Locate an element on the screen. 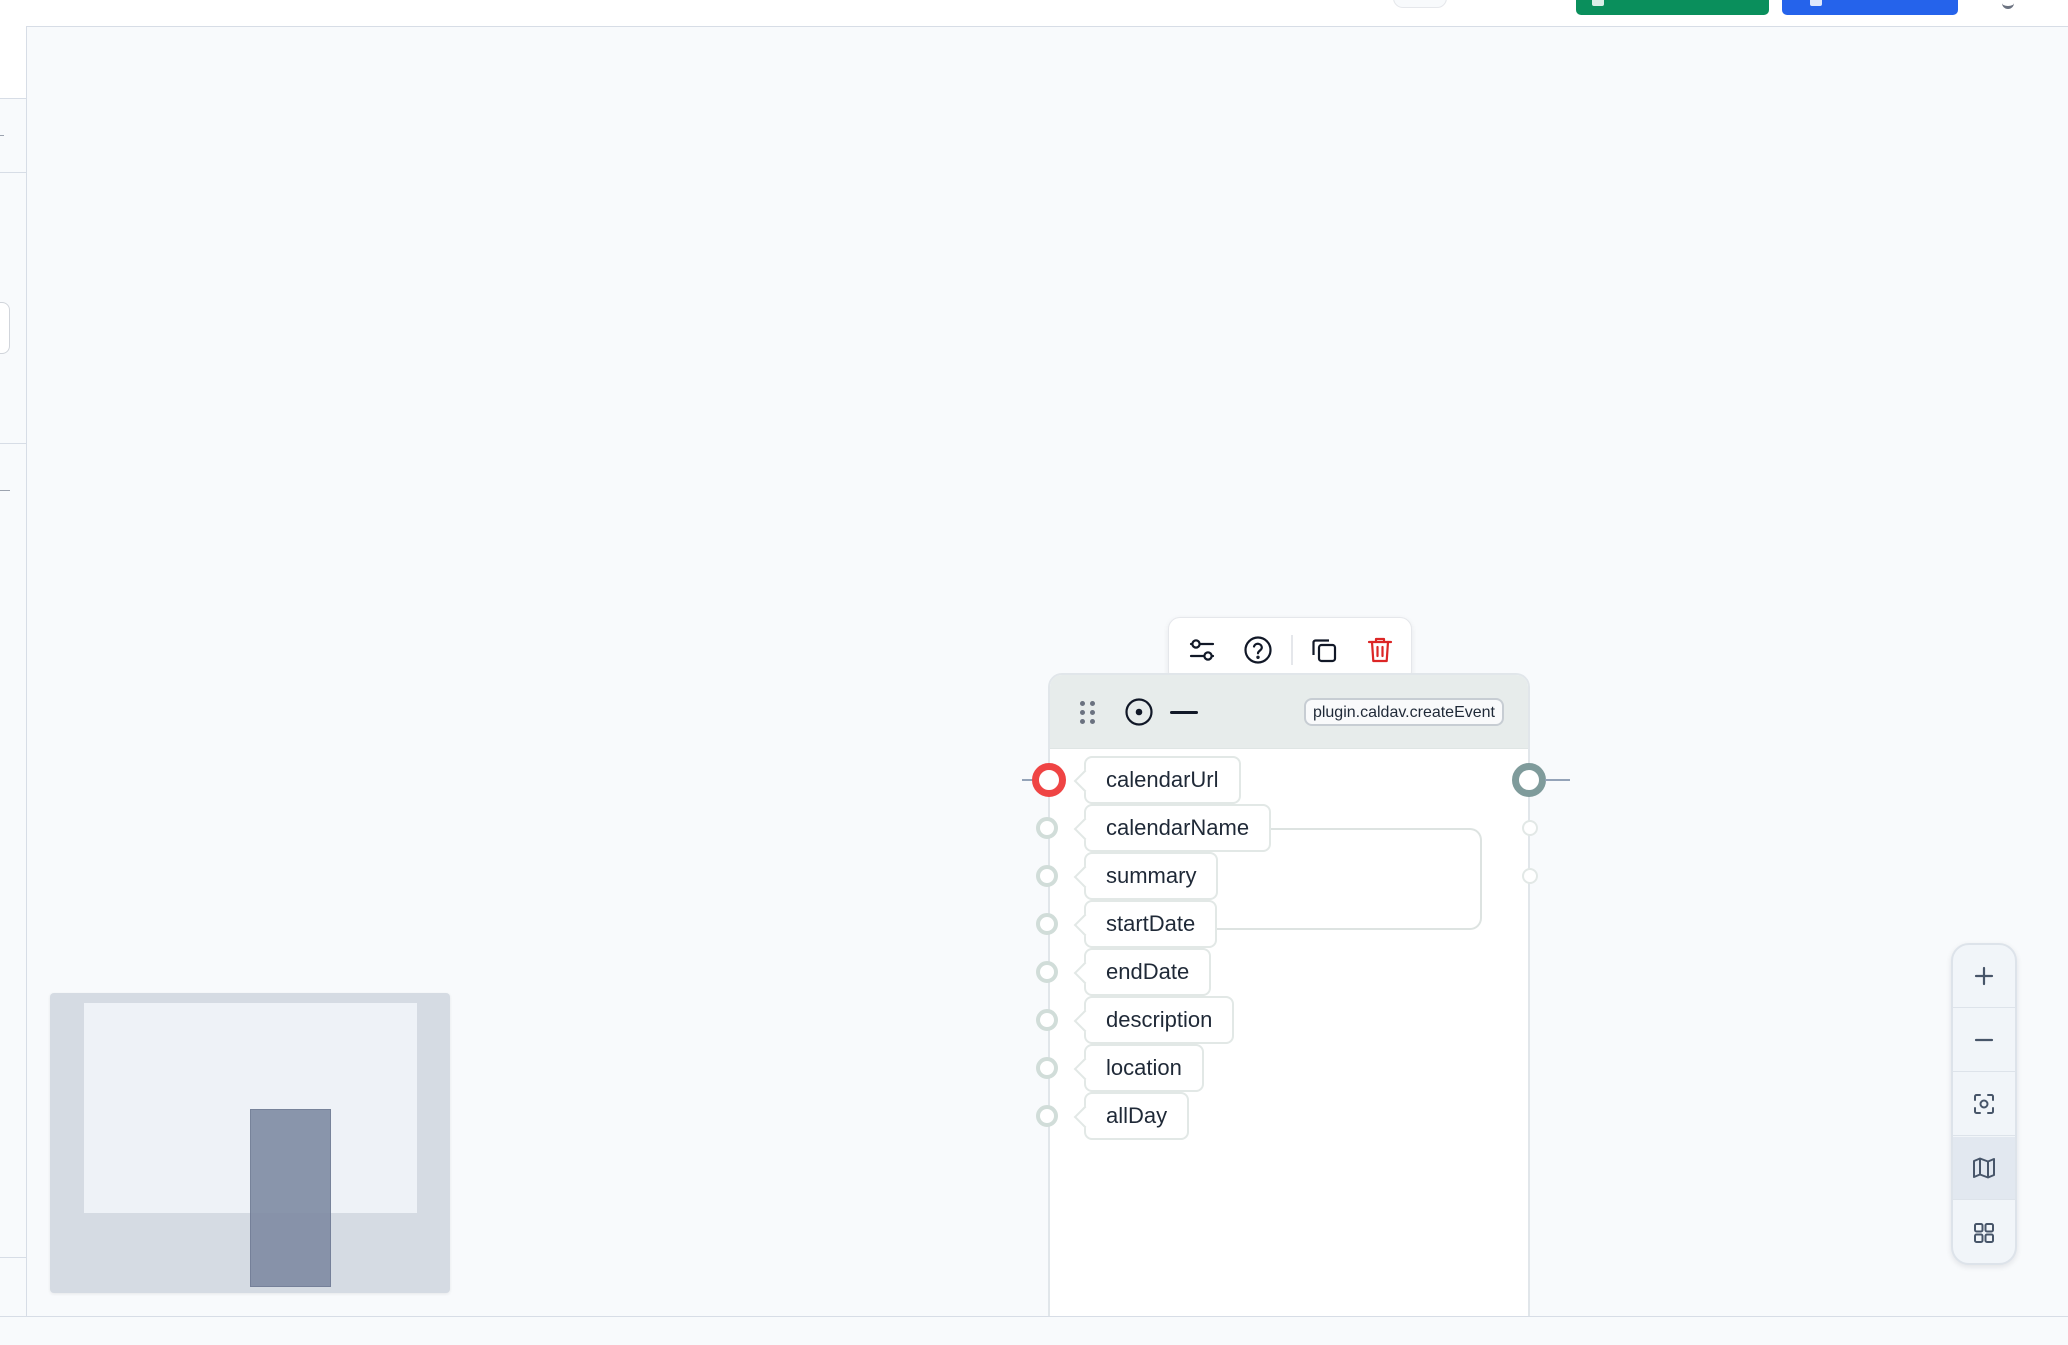 Image resolution: width=2068 pixels, height=1345 pixels. fit-view-icon is located at coordinates (1984, 1104).